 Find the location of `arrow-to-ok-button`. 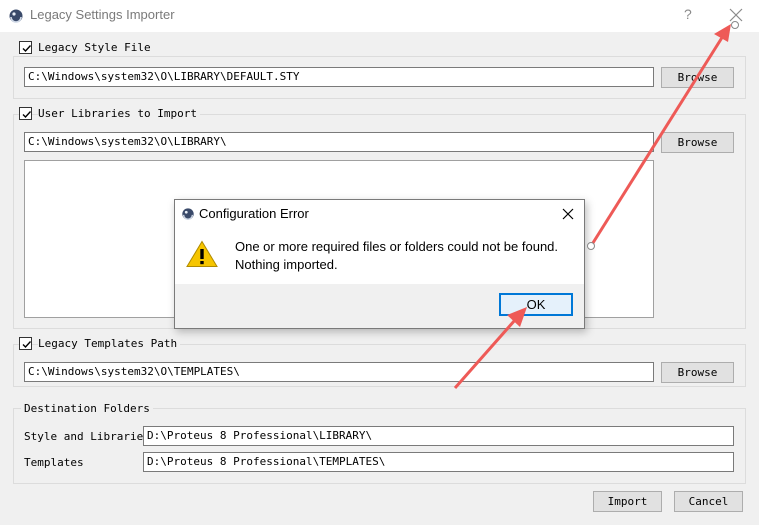

arrow-to-ok-button is located at coordinates (490, 348).